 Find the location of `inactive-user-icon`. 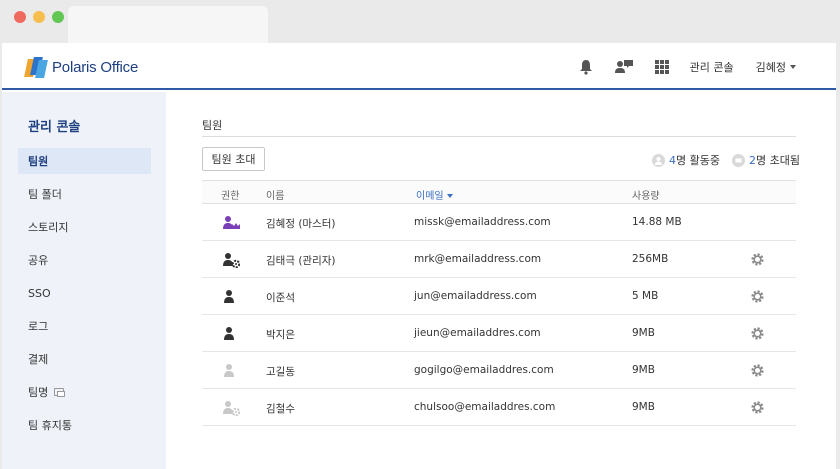

inactive-user-icon is located at coordinates (229, 370).